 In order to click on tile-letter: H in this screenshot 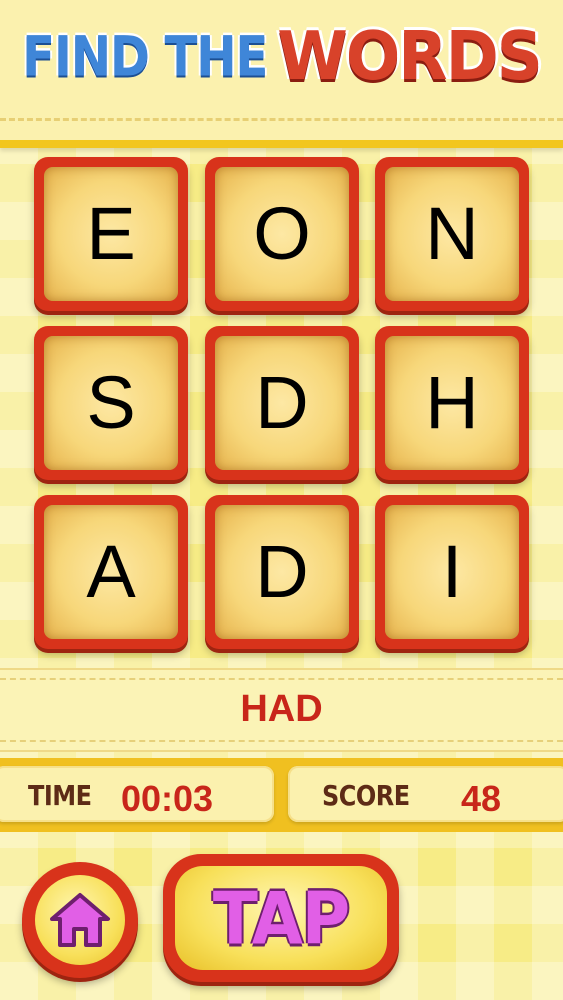, I will do `click(452, 402)`.